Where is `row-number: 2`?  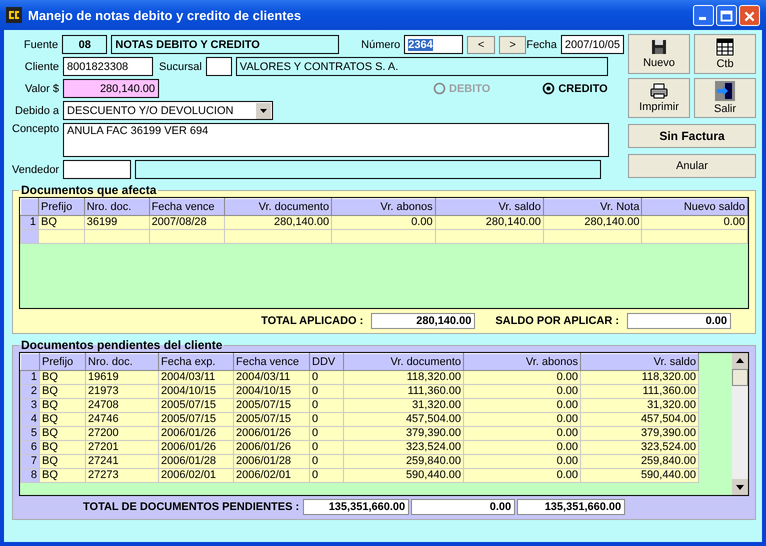 row-number: 2 is located at coordinates (30, 391).